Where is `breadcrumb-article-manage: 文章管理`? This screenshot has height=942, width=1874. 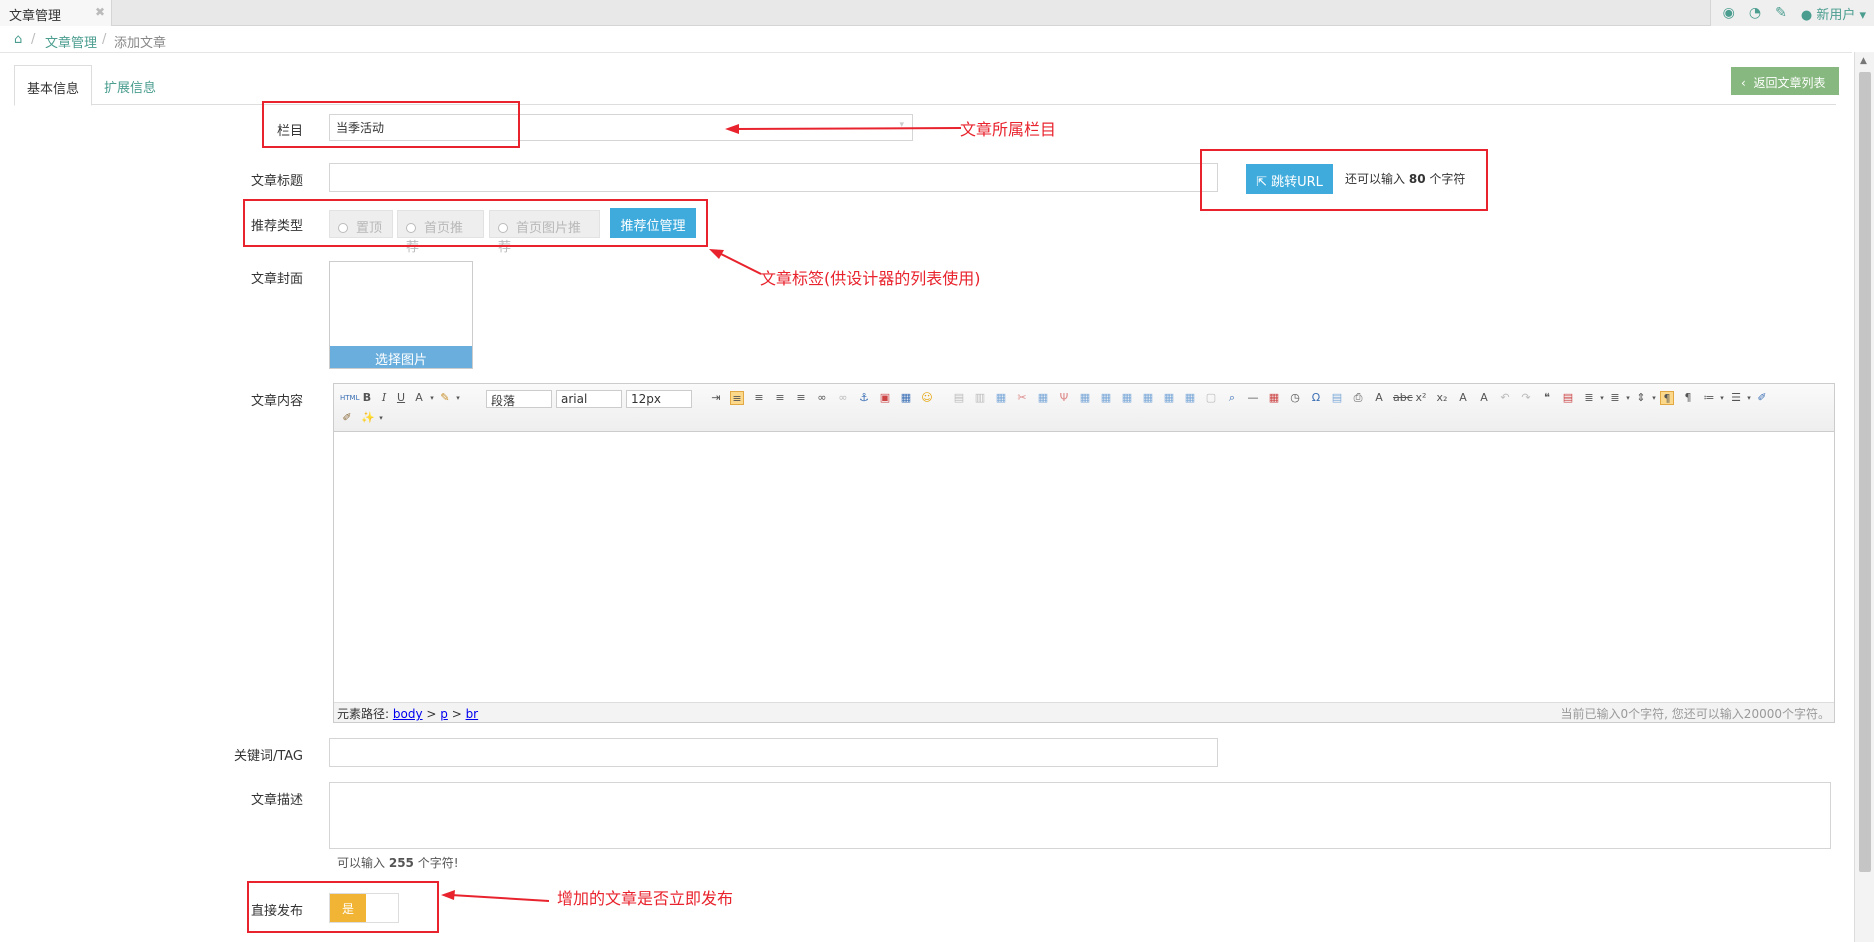 breadcrumb-article-manage: 文章管理 is located at coordinates (71, 41).